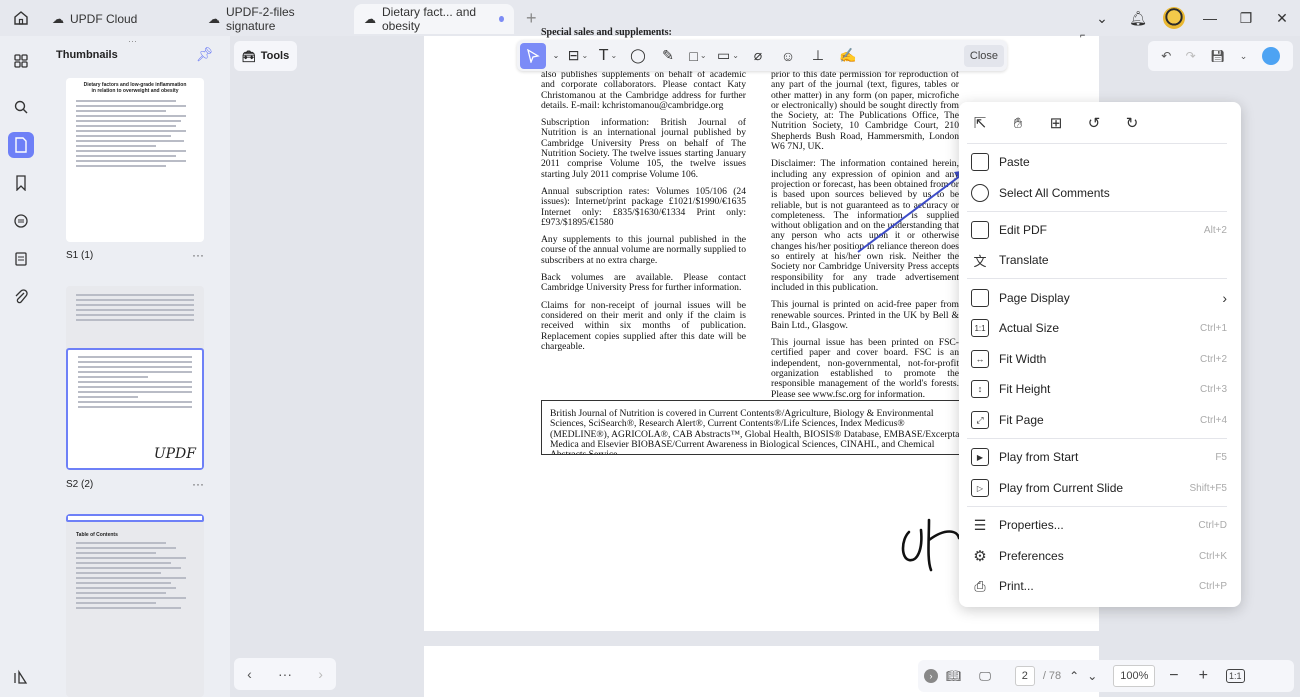 The image size is (1300, 697). What do you see at coordinates (21, 677) in the screenshot?
I see `layers-icon` at bounding box center [21, 677].